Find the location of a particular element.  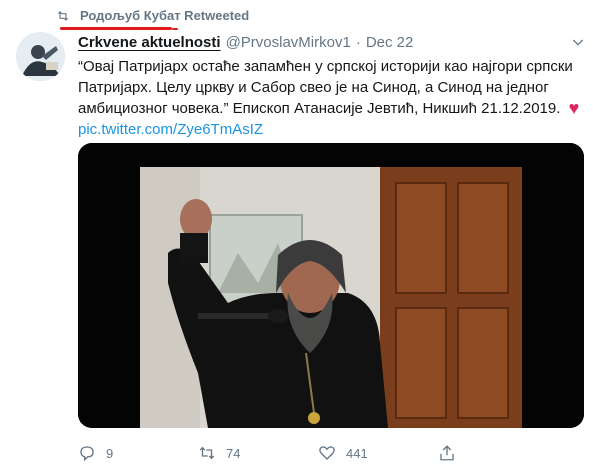

avatar is located at coordinates (40, 56).